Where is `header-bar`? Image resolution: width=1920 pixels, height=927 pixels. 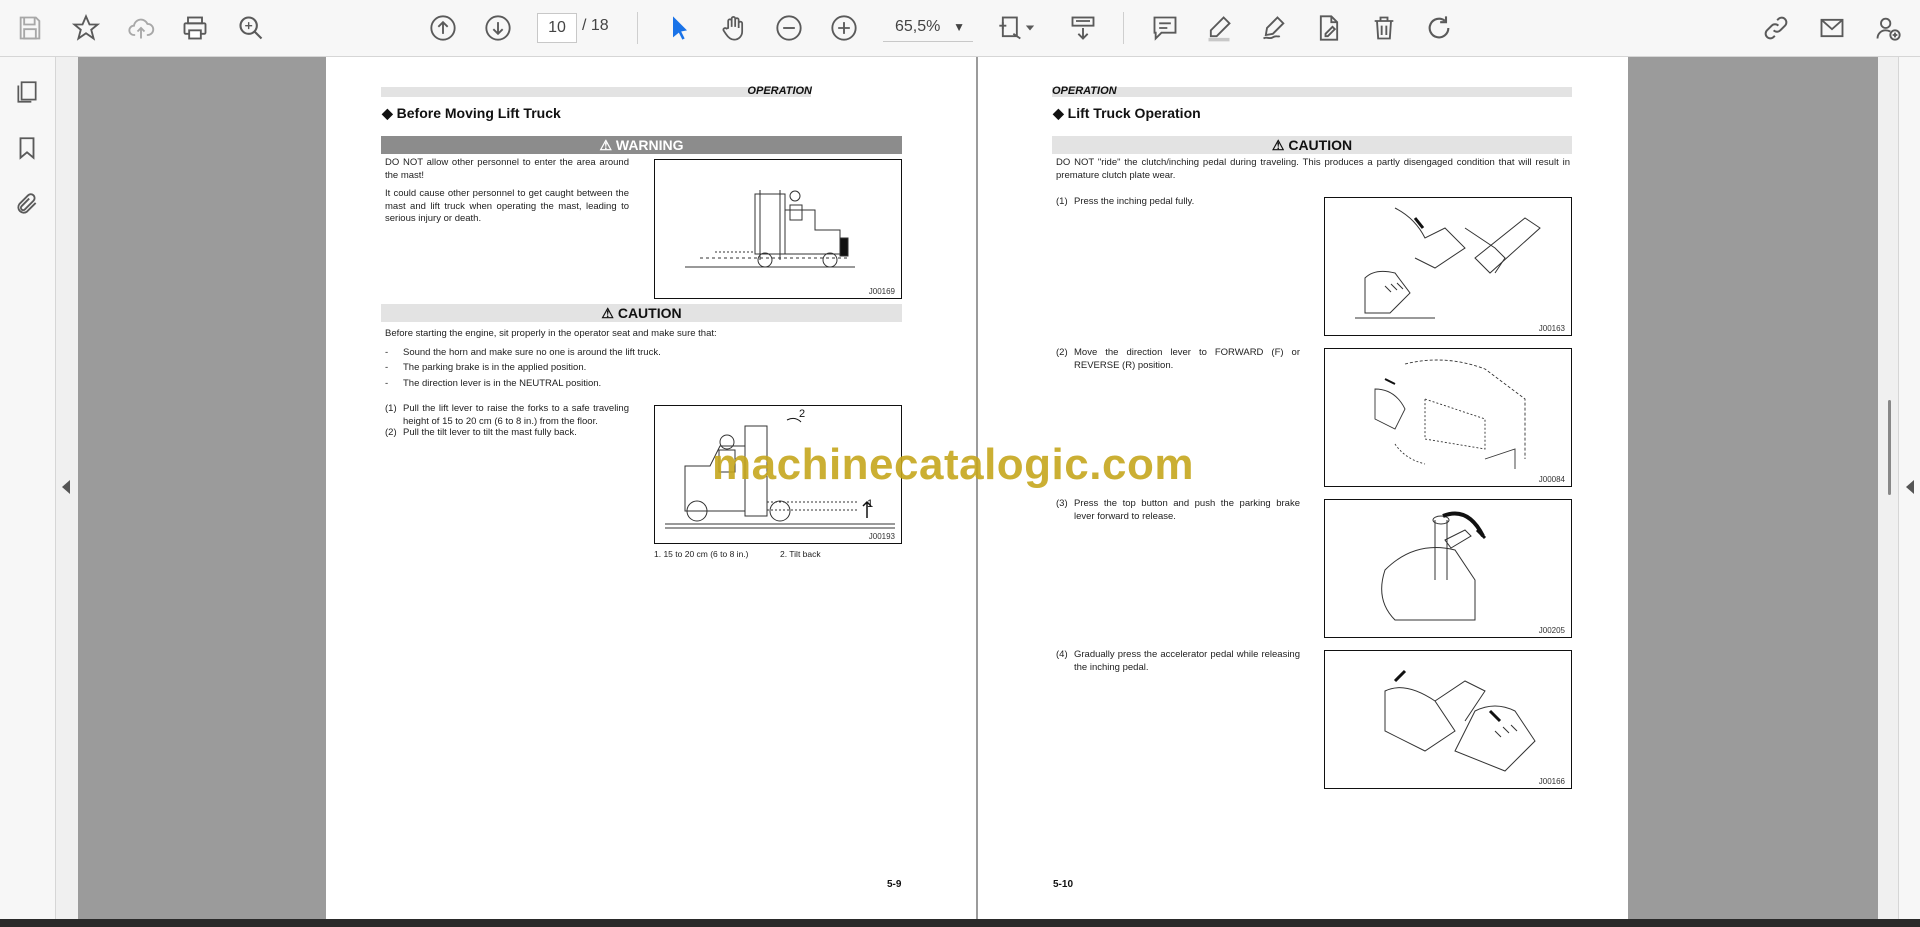 header-bar is located at coordinates (1312, 92).